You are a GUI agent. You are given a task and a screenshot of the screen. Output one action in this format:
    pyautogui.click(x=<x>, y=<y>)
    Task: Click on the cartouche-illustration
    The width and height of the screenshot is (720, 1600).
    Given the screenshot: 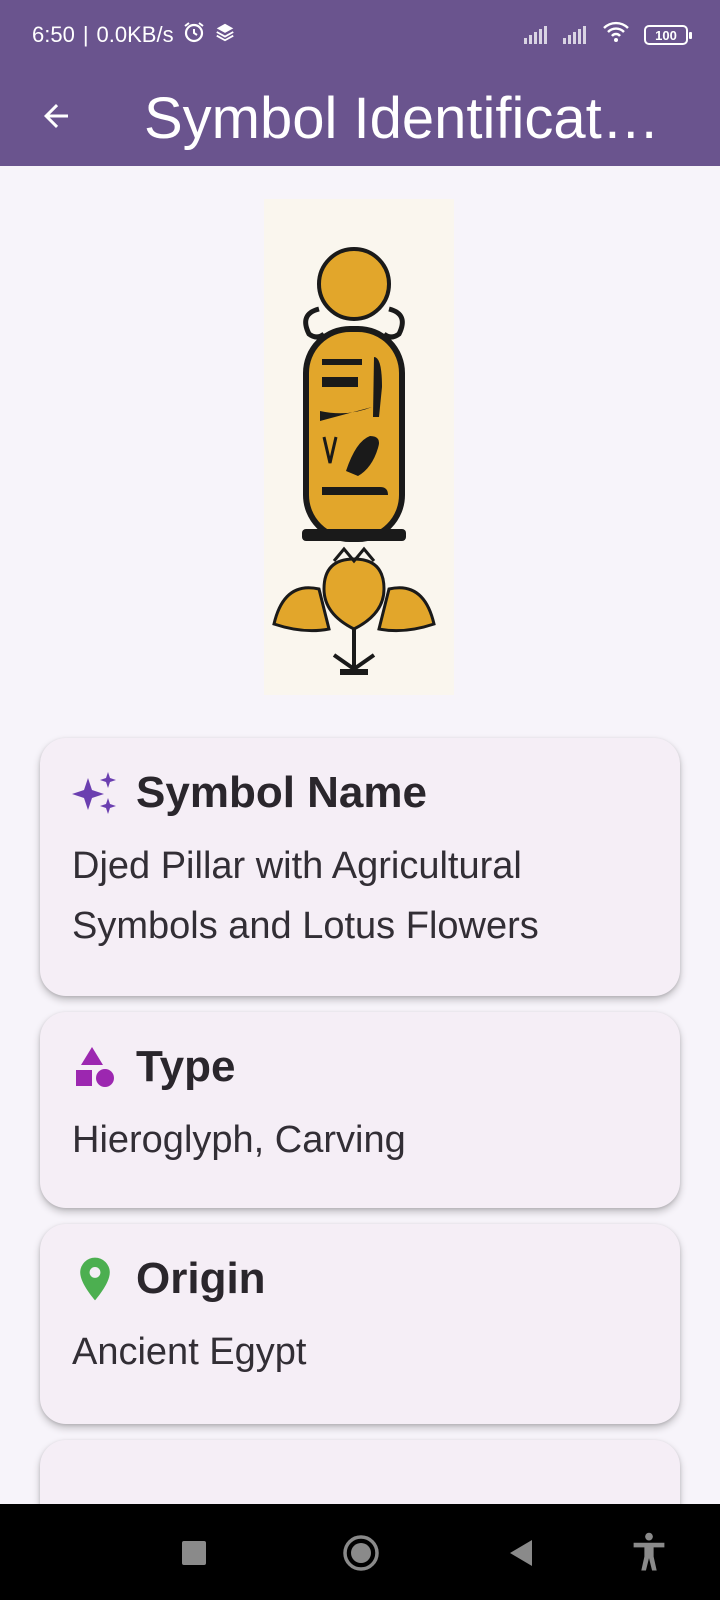 What is the action you would take?
    pyautogui.click(x=354, y=461)
    